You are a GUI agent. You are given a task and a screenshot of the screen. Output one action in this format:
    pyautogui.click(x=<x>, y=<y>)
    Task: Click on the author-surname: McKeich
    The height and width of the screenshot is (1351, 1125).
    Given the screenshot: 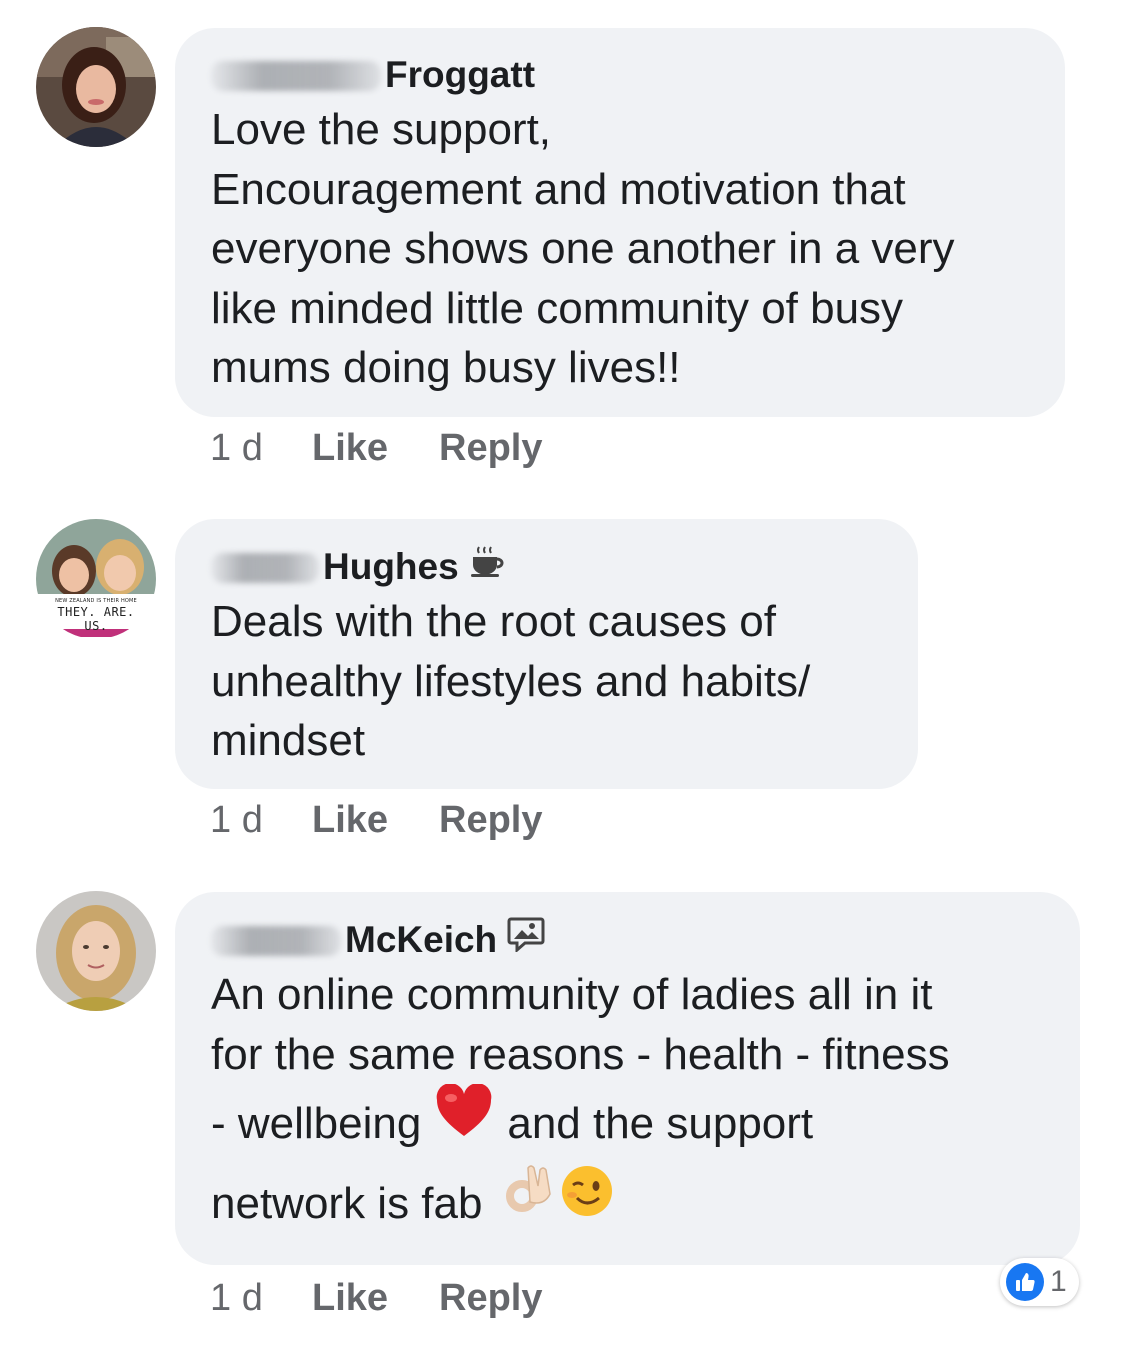 What is the action you would take?
    pyautogui.click(x=421, y=939)
    